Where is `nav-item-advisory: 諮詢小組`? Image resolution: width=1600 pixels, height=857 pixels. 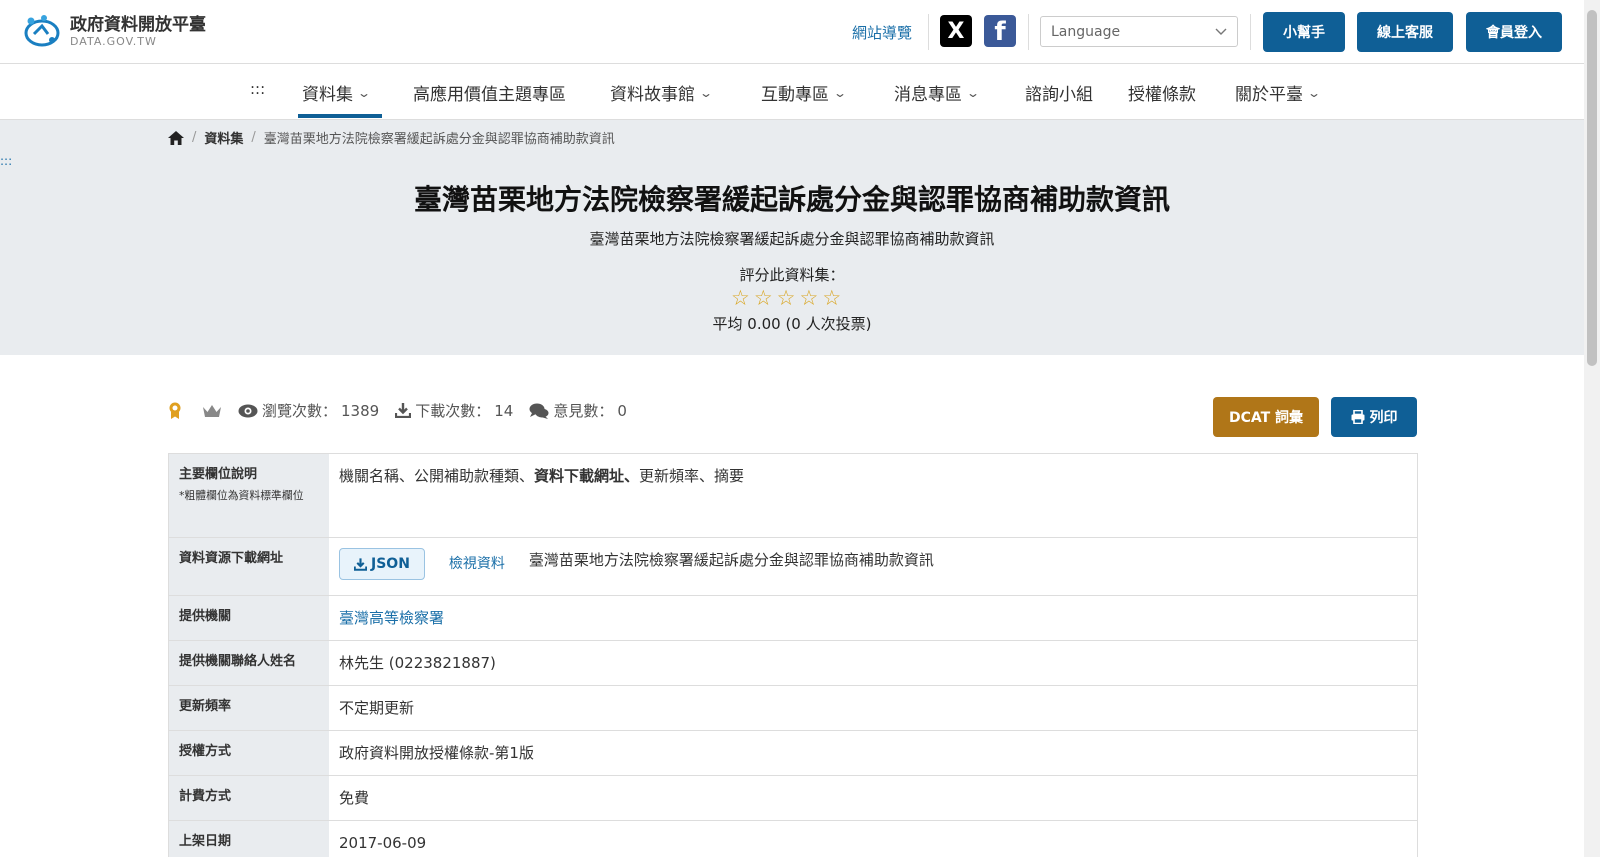
nav-item-advisory: 諮詢小組 is located at coordinates (1059, 92).